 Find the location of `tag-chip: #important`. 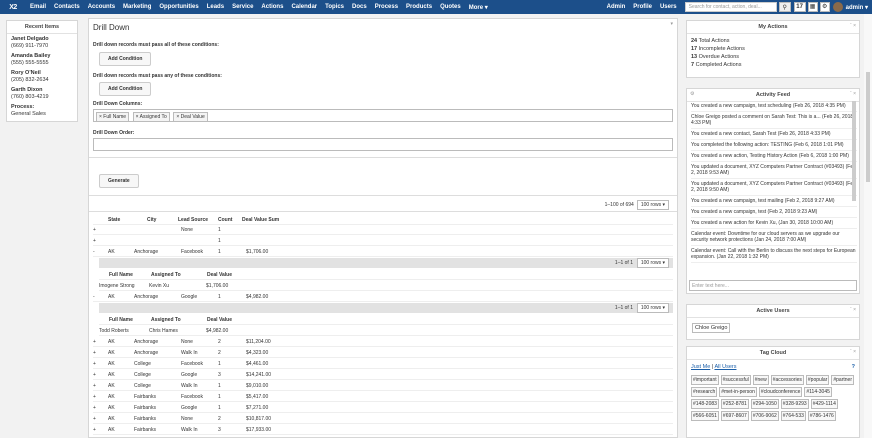

tag-chip: #important is located at coordinates (705, 380).